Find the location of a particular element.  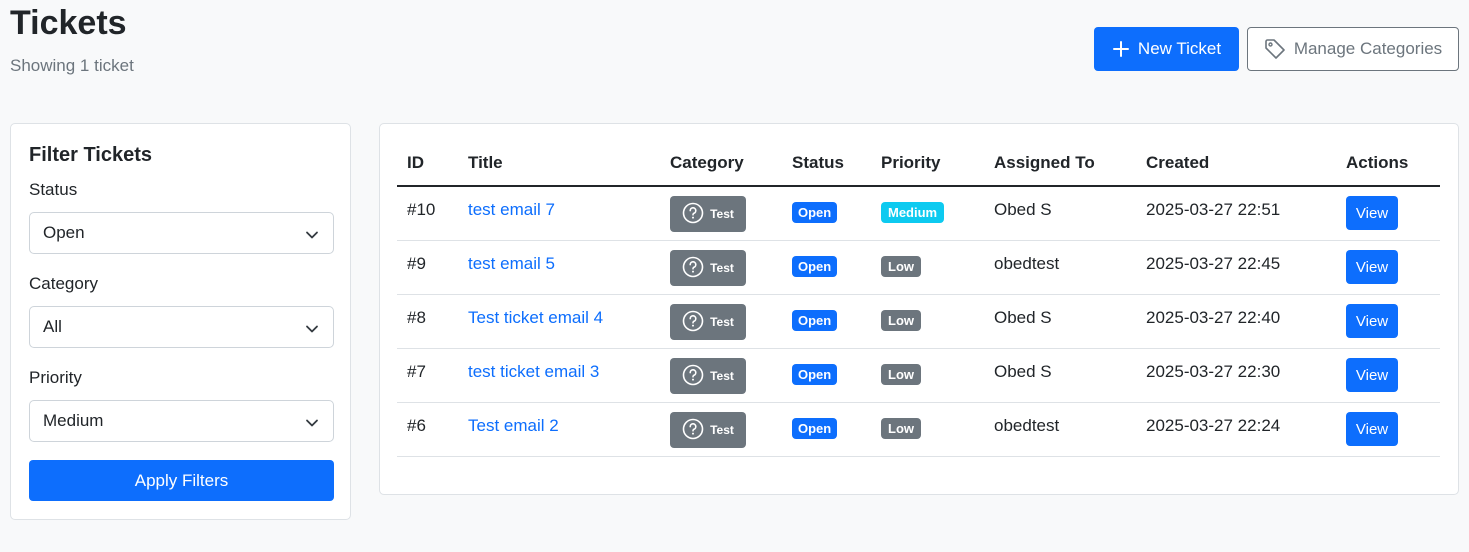

priority-badge: Medium is located at coordinates (913, 212).